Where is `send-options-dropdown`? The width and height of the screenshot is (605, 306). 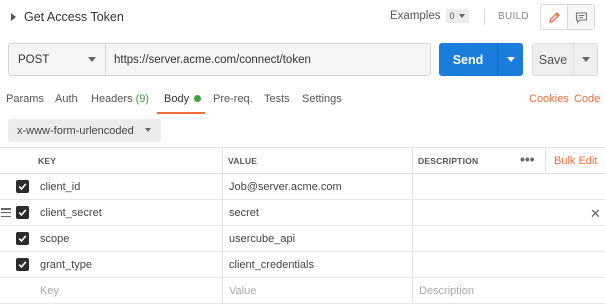
send-options-dropdown is located at coordinates (510, 59).